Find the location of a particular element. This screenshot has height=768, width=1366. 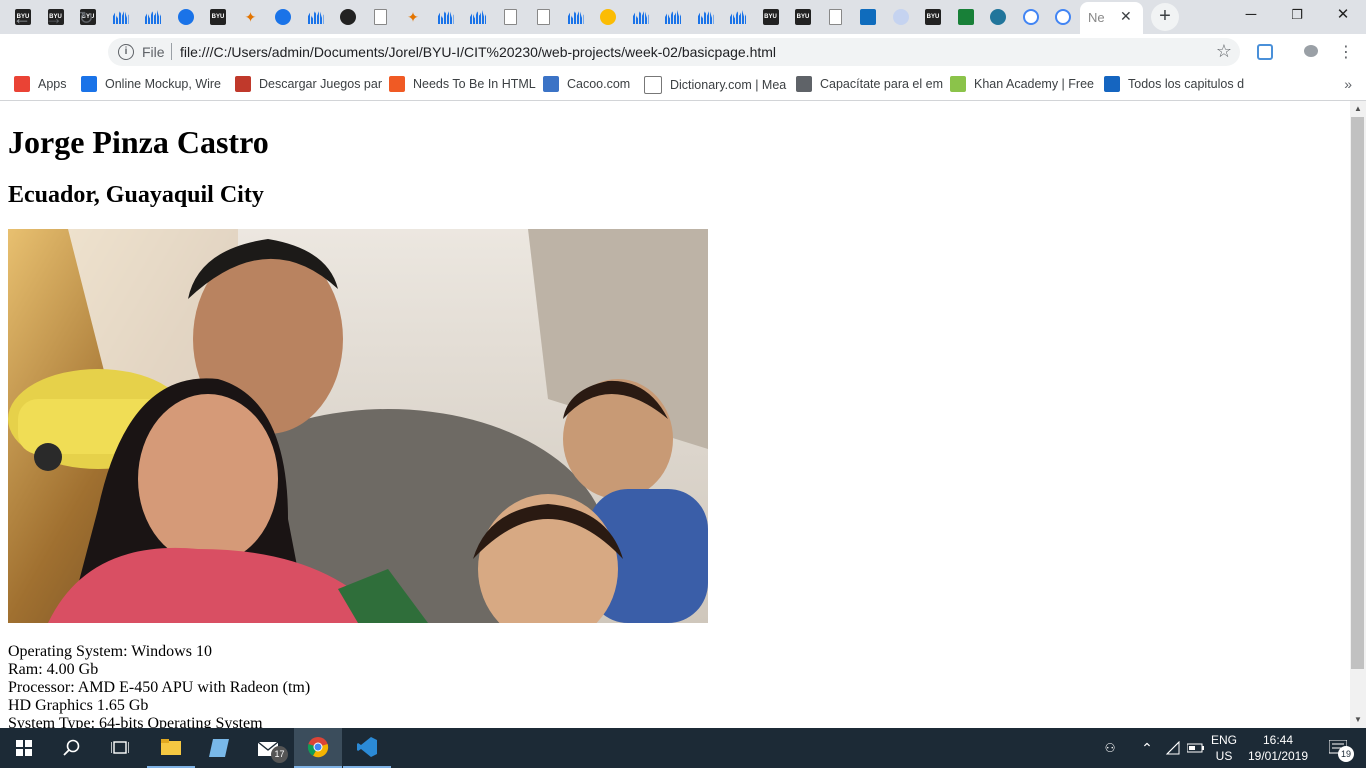

vertical-scrollbar: ▲ ▼ is located at coordinates (1358, 414).